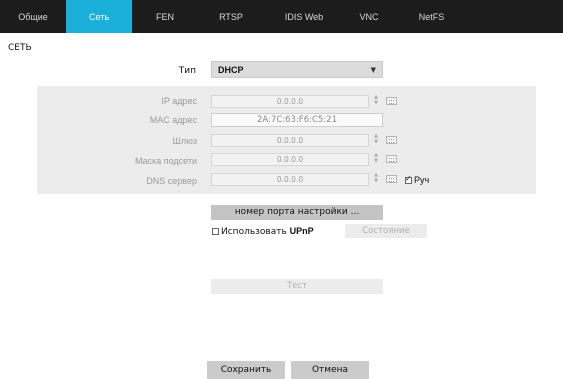 The image size is (563, 379). I want to click on type-label: Тип, so click(187, 71).